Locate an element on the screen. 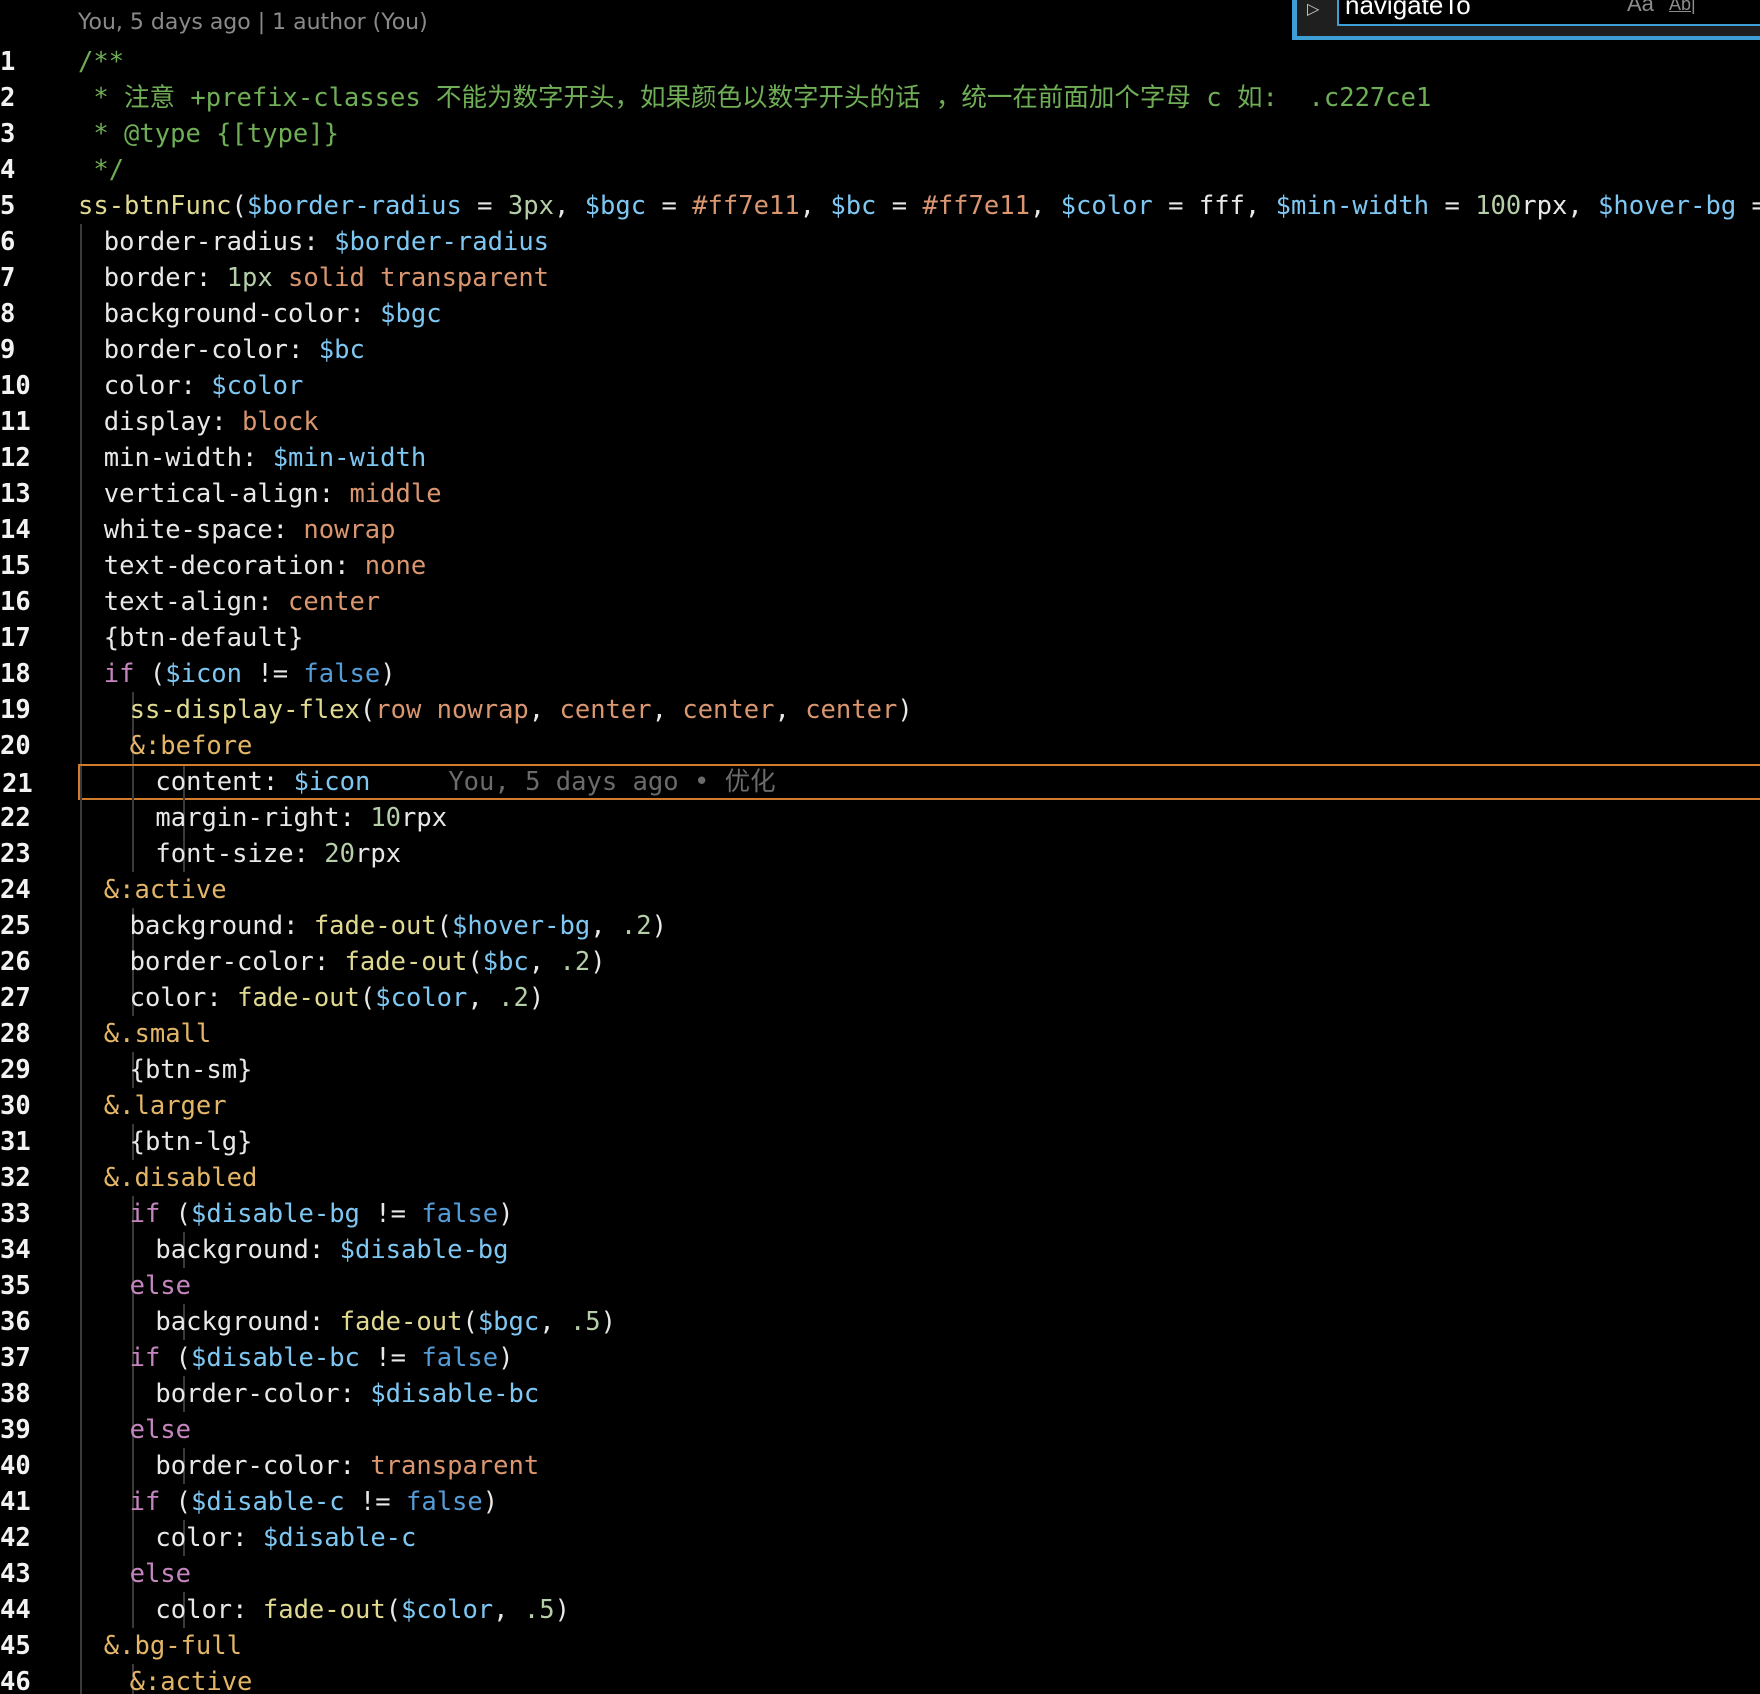 The height and width of the screenshot is (1694, 1760). line-number: 40 is located at coordinates (20, 1466).